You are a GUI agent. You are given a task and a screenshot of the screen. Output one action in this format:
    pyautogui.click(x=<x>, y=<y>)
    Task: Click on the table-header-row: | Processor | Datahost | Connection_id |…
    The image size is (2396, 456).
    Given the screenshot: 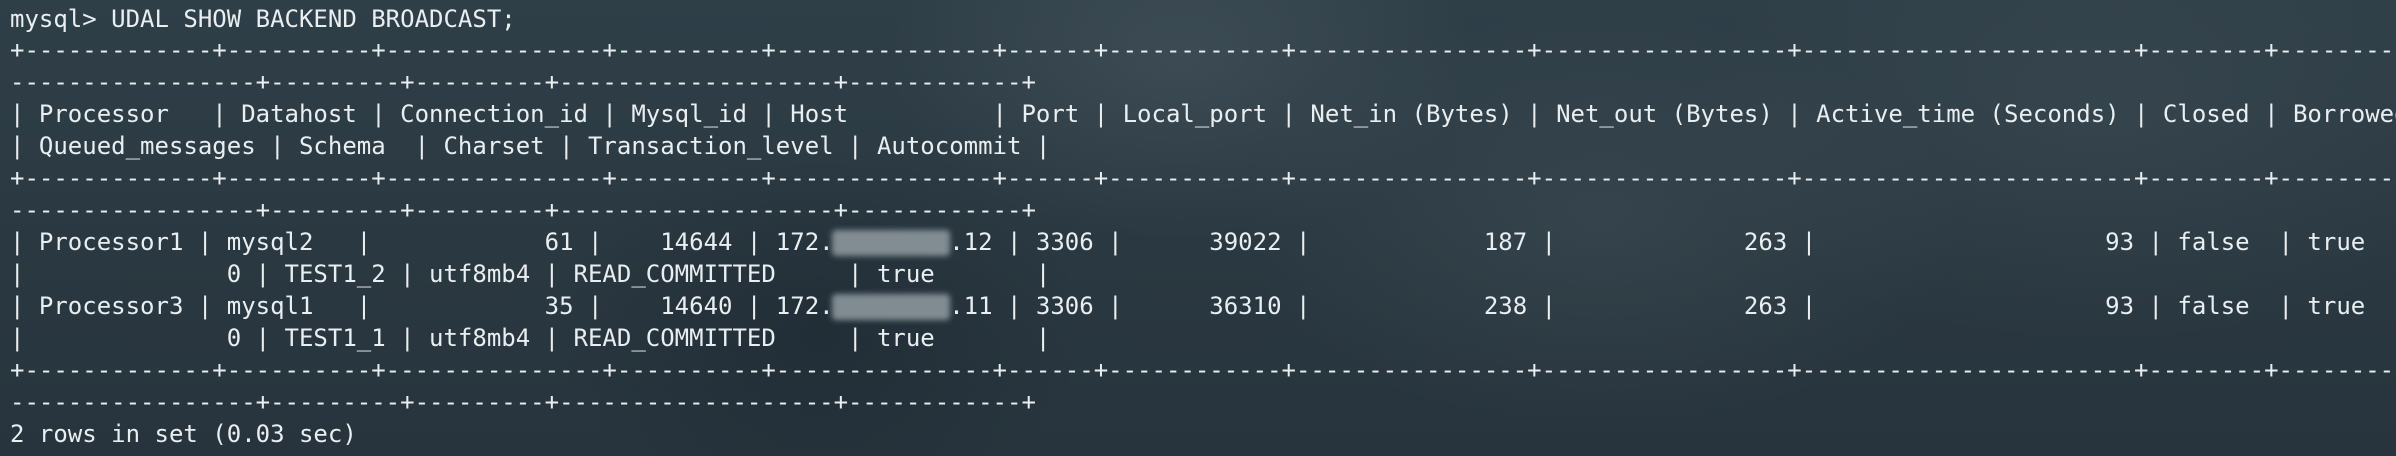 What is the action you would take?
    pyautogui.click(x=1203, y=114)
    